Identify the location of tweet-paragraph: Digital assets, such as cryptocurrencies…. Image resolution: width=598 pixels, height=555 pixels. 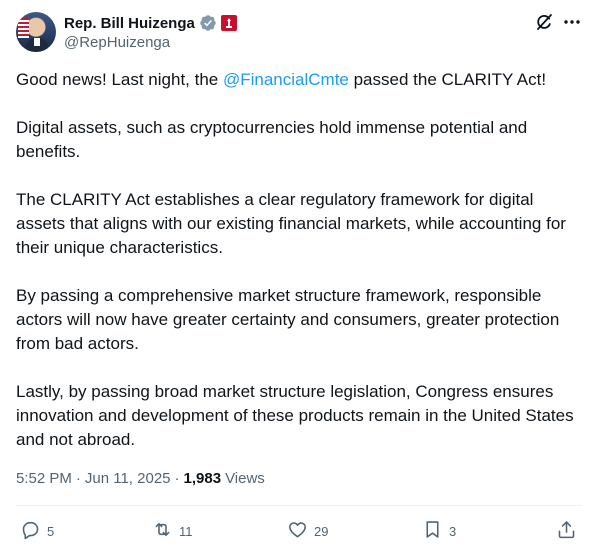
(272, 139).